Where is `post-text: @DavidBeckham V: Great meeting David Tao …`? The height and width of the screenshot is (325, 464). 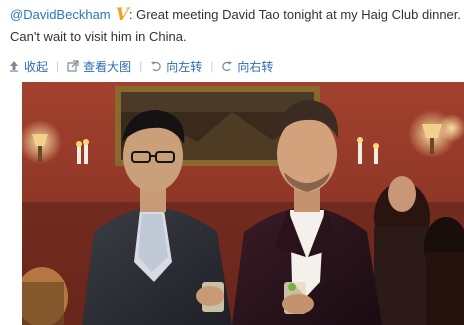 post-text: @DavidBeckham V: Great meeting David Tao … is located at coordinates (237, 26).